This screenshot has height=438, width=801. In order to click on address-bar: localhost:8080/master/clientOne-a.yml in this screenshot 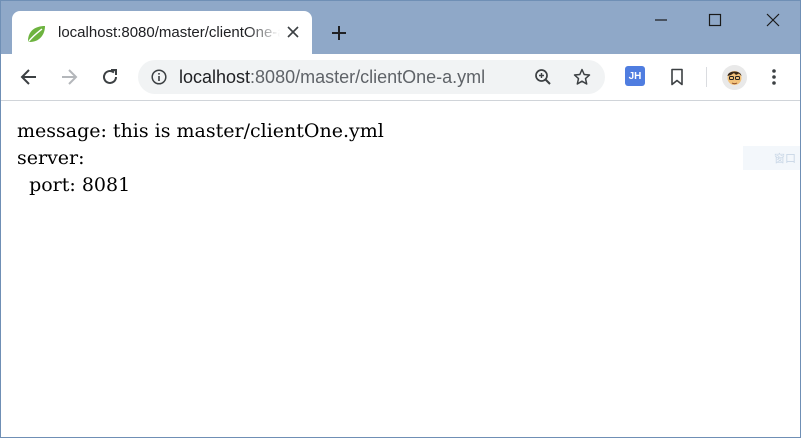, I will do `click(371, 77)`.